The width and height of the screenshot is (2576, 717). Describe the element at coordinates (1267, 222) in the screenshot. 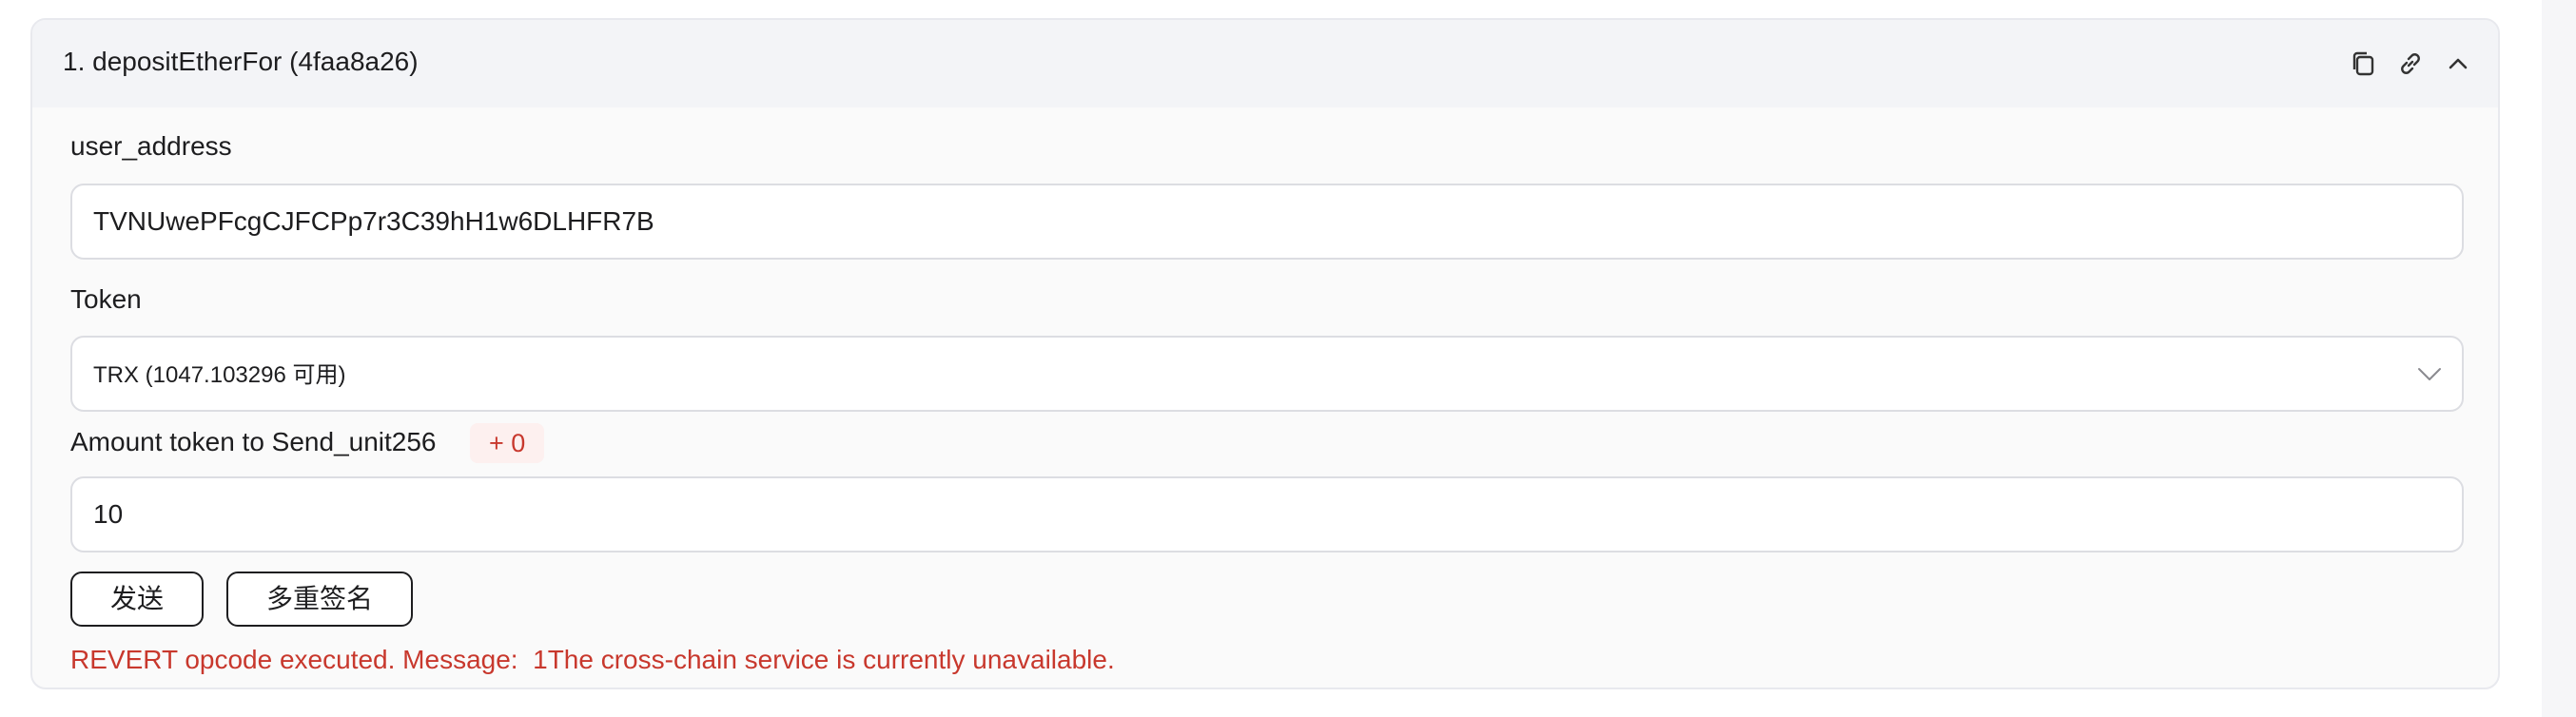

I see `user-address-input: TVNUwePFcgCJFCPp7r3C39hH1w6DLHFR7B` at that location.